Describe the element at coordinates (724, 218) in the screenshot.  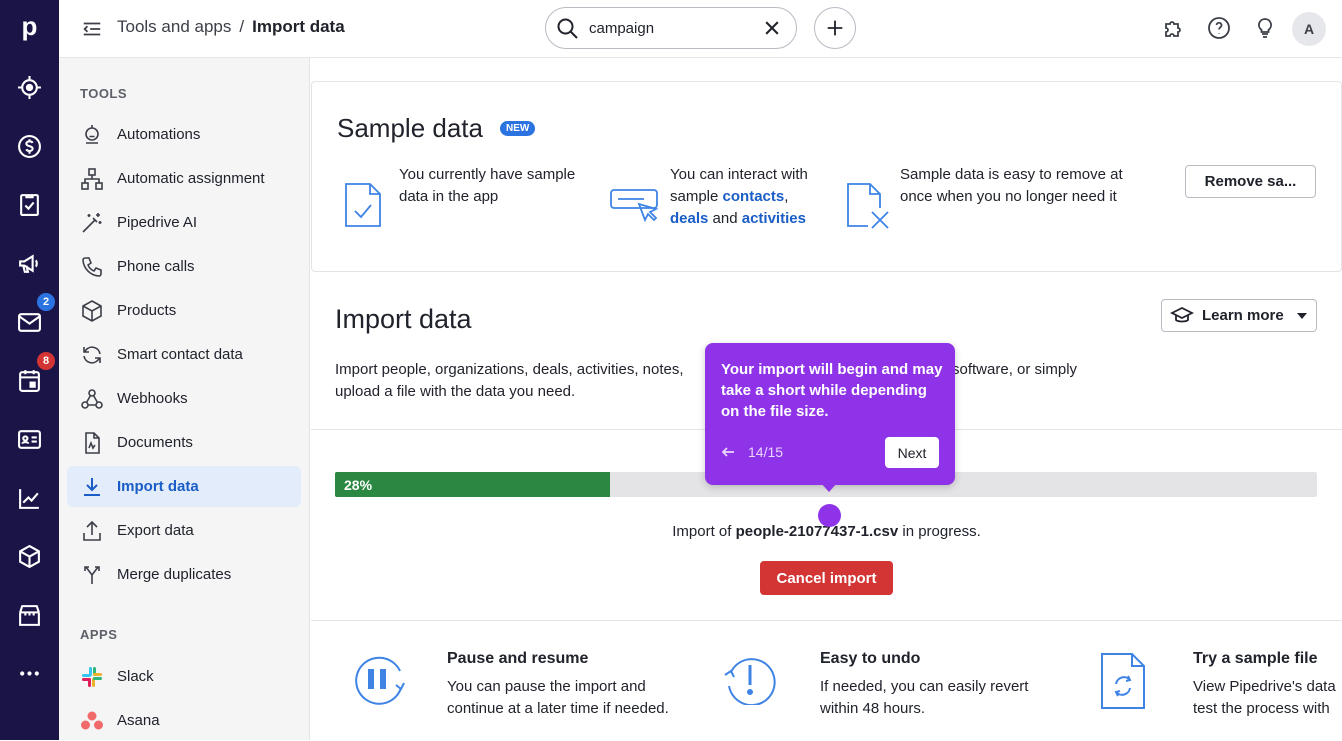
I see `feature-text: and` at that location.